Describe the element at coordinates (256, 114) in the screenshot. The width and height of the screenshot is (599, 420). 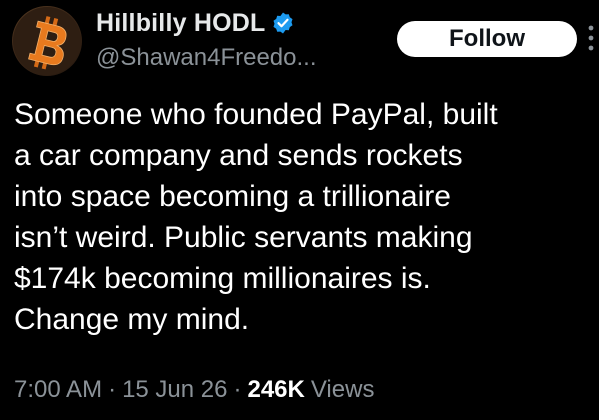
I see `tweet-text-line: Someone who founded PayPal, built` at that location.